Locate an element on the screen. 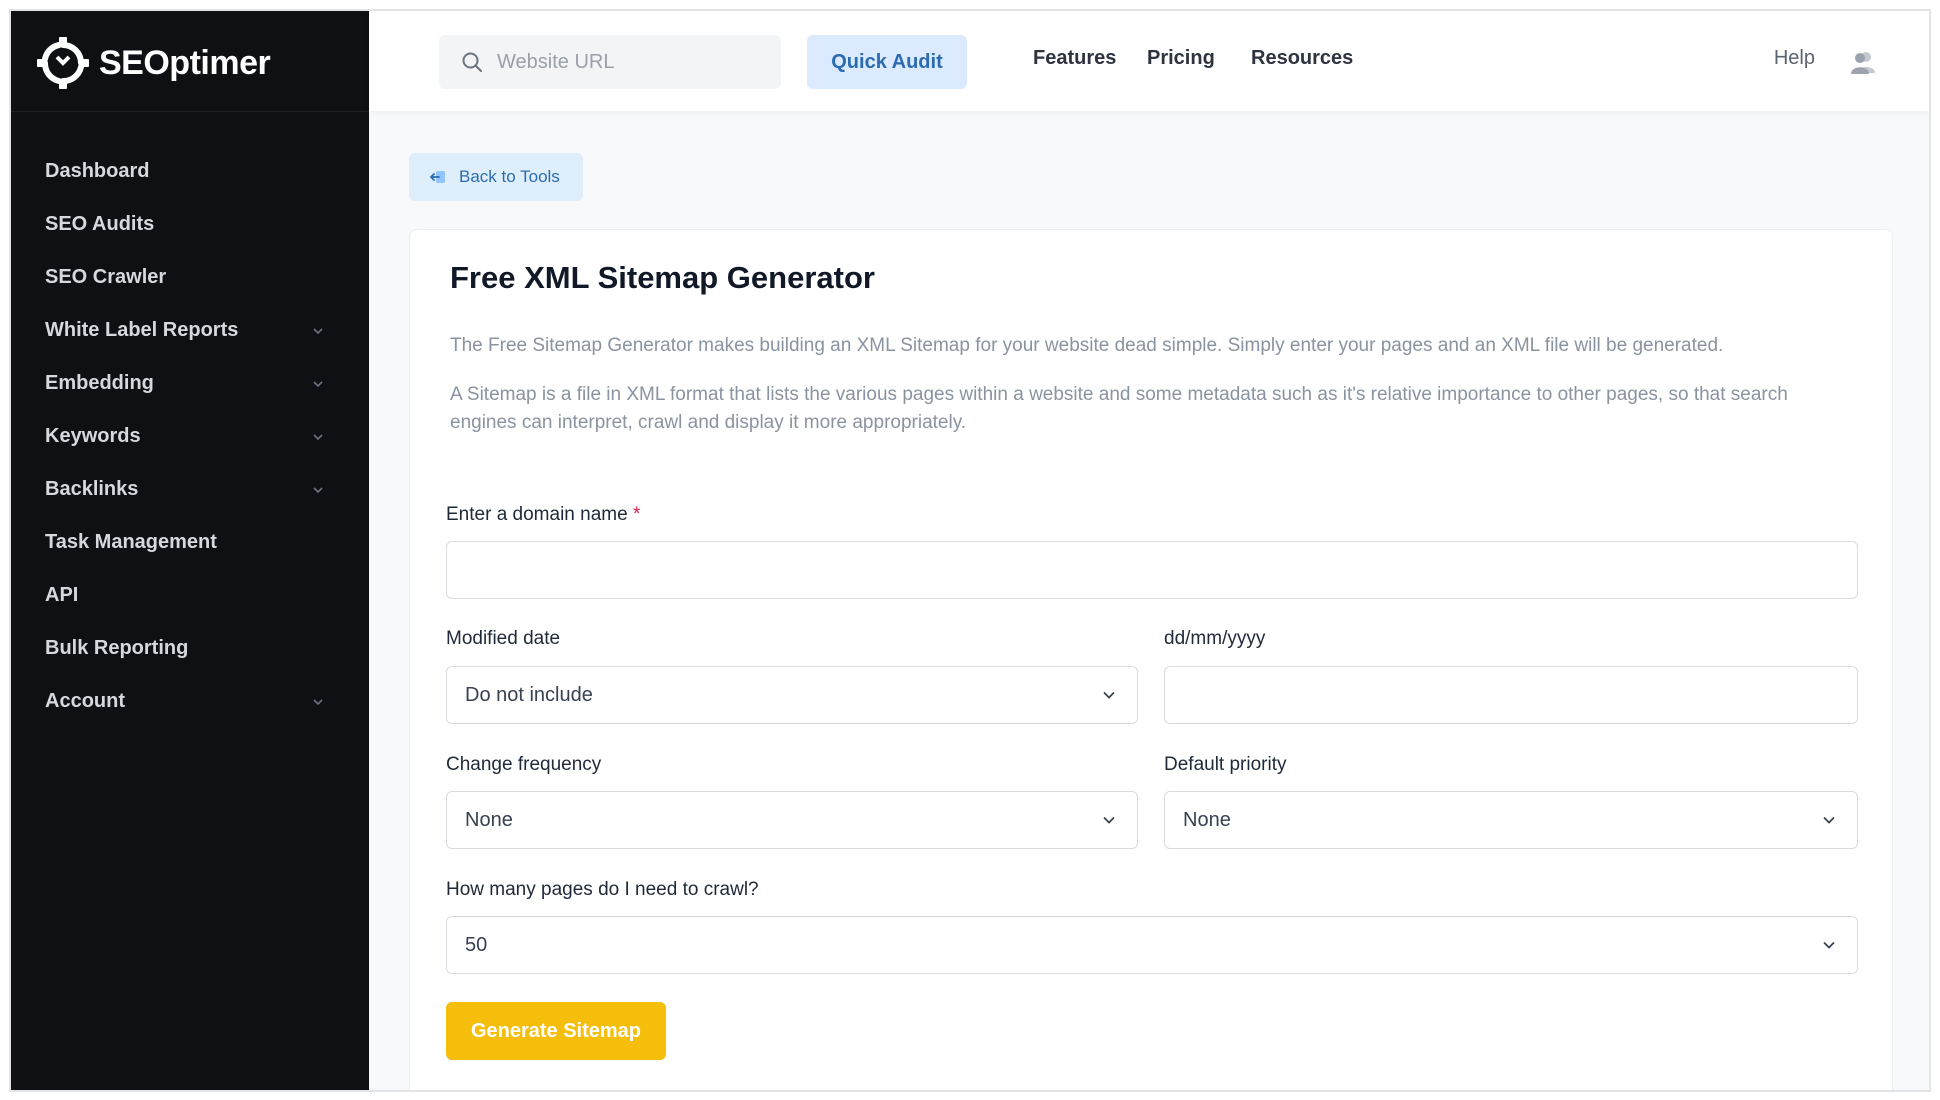 This screenshot has width=1940, height=1100. modified-date-label: Modified date is located at coordinates (503, 638).